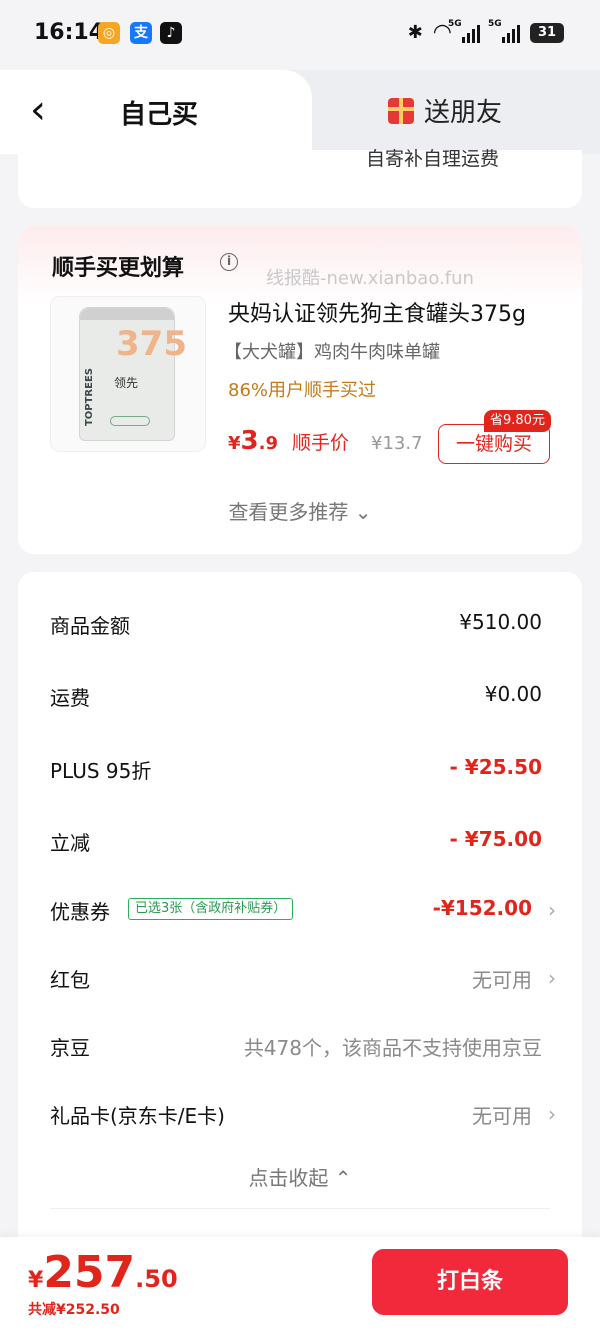  I want to click on price-yen: ¥, so click(234, 443).